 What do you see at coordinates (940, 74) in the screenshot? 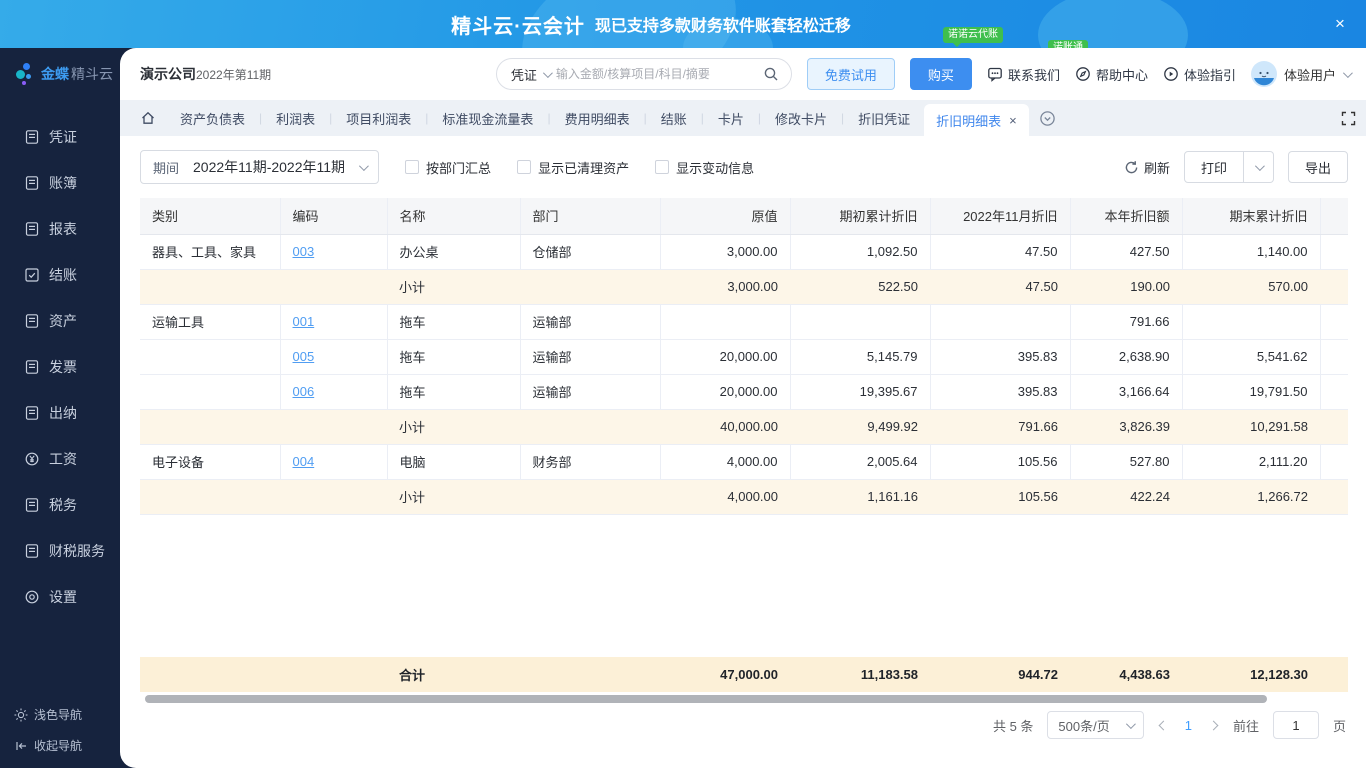
I see `buy-button: 购买` at bounding box center [940, 74].